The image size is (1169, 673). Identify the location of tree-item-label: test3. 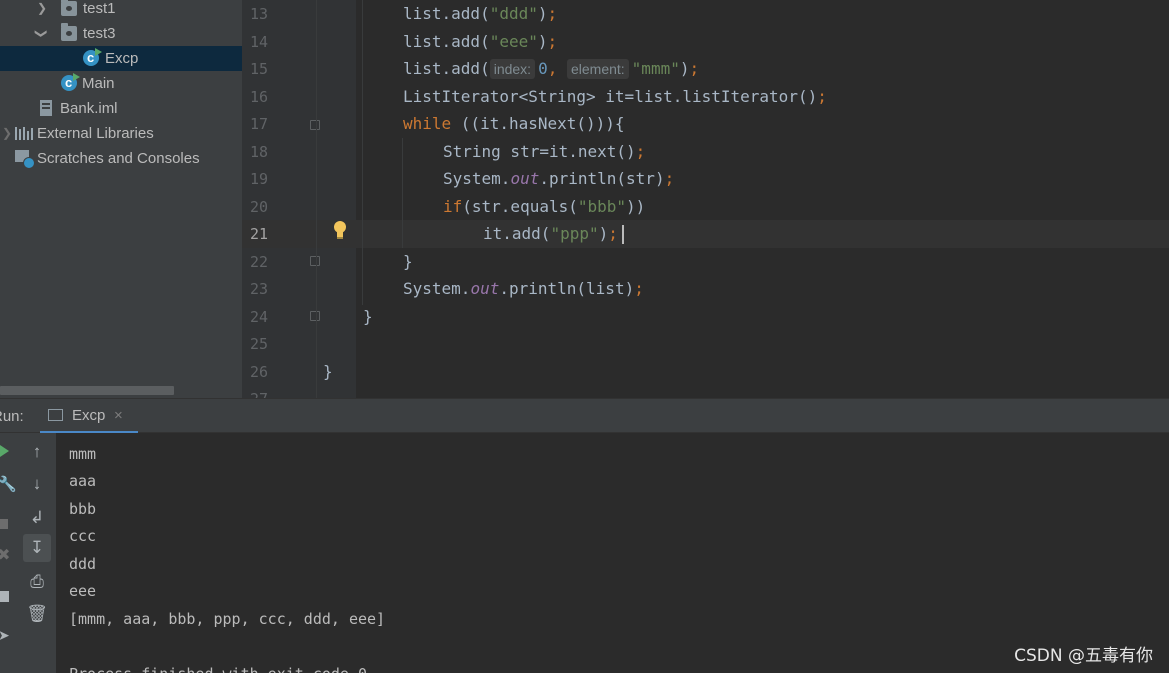
(99, 33).